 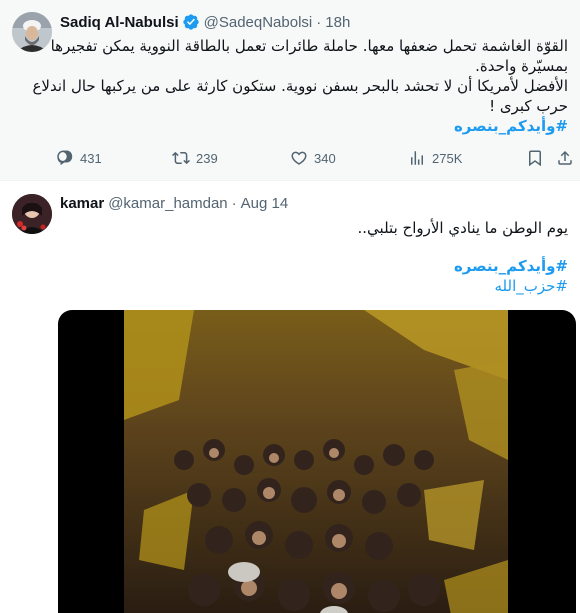 I want to click on author-name: Sadiq Al-Nabulsi, so click(x=119, y=22).